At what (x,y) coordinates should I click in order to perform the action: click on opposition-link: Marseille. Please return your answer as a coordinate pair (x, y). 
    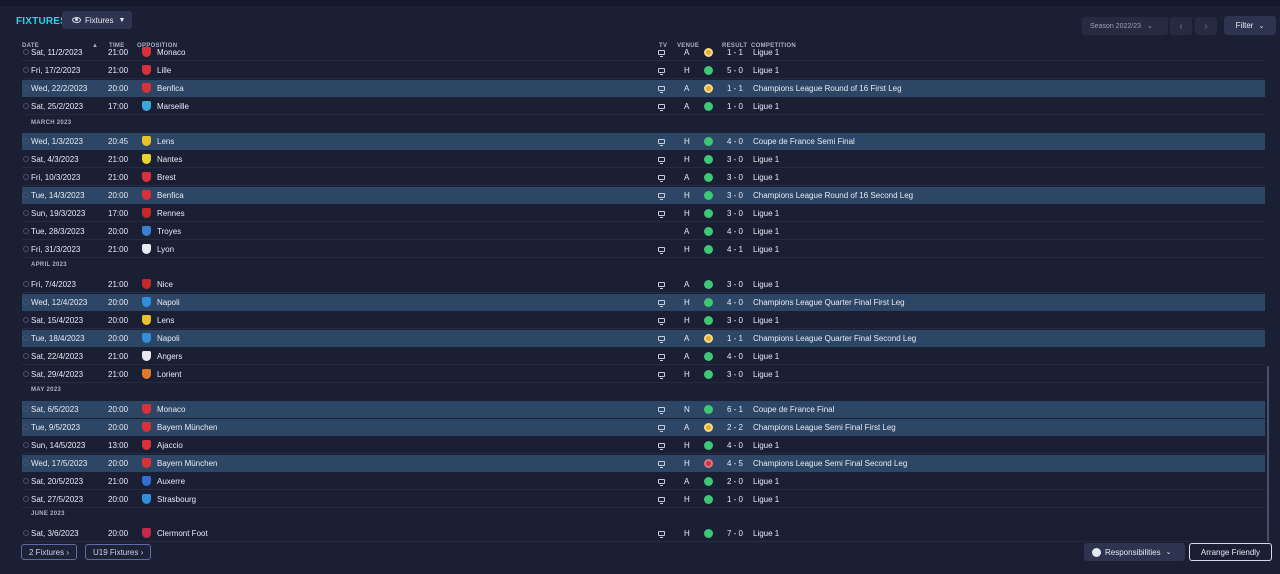
    Looking at the image, I should click on (173, 106).